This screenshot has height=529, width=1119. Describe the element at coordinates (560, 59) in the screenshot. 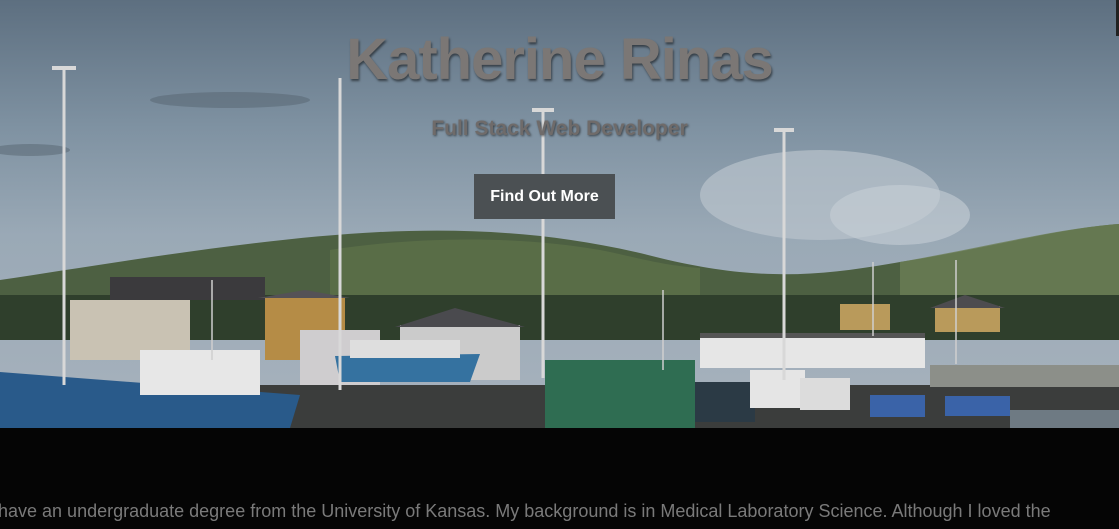

I see `site-title: Katherine Rinas` at that location.